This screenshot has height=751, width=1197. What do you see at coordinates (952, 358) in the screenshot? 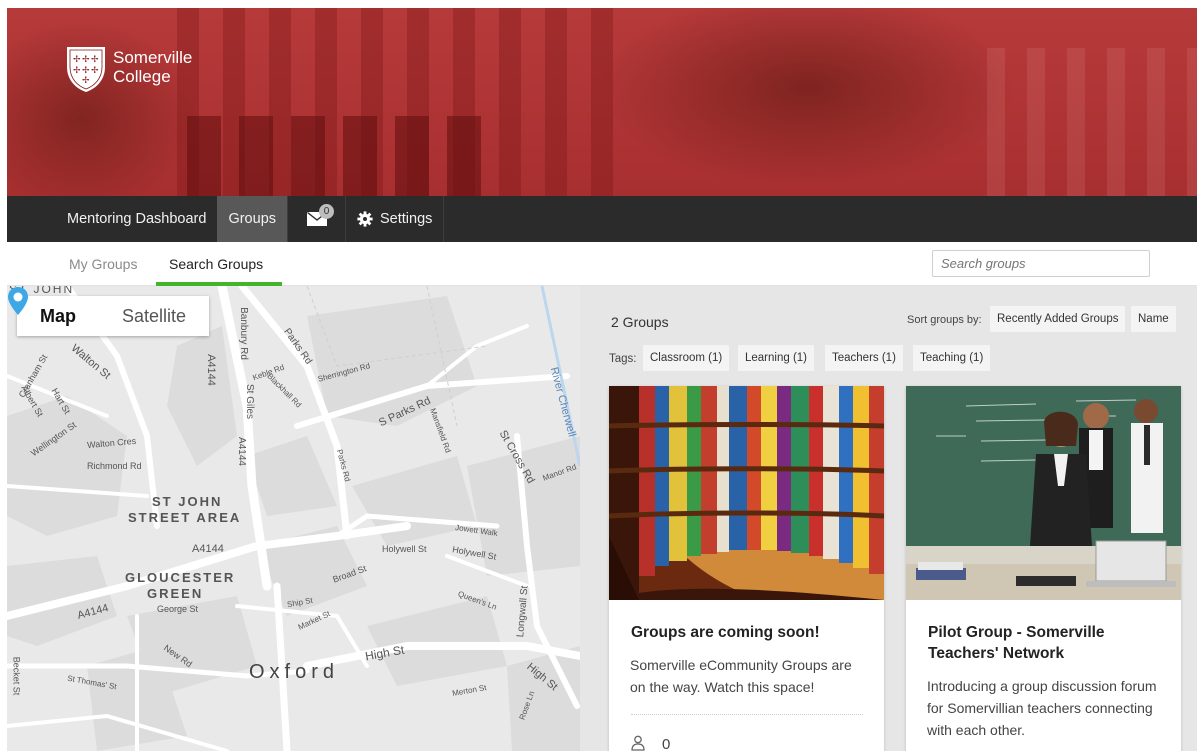
I see `tag-teaching: Teaching (1)` at bounding box center [952, 358].